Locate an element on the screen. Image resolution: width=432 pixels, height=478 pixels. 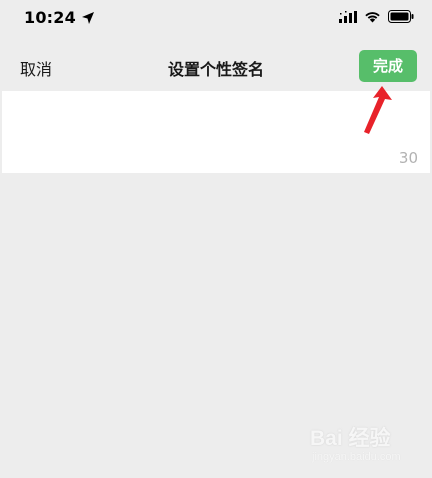
char-counter: 30 is located at coordinates (408, 158).